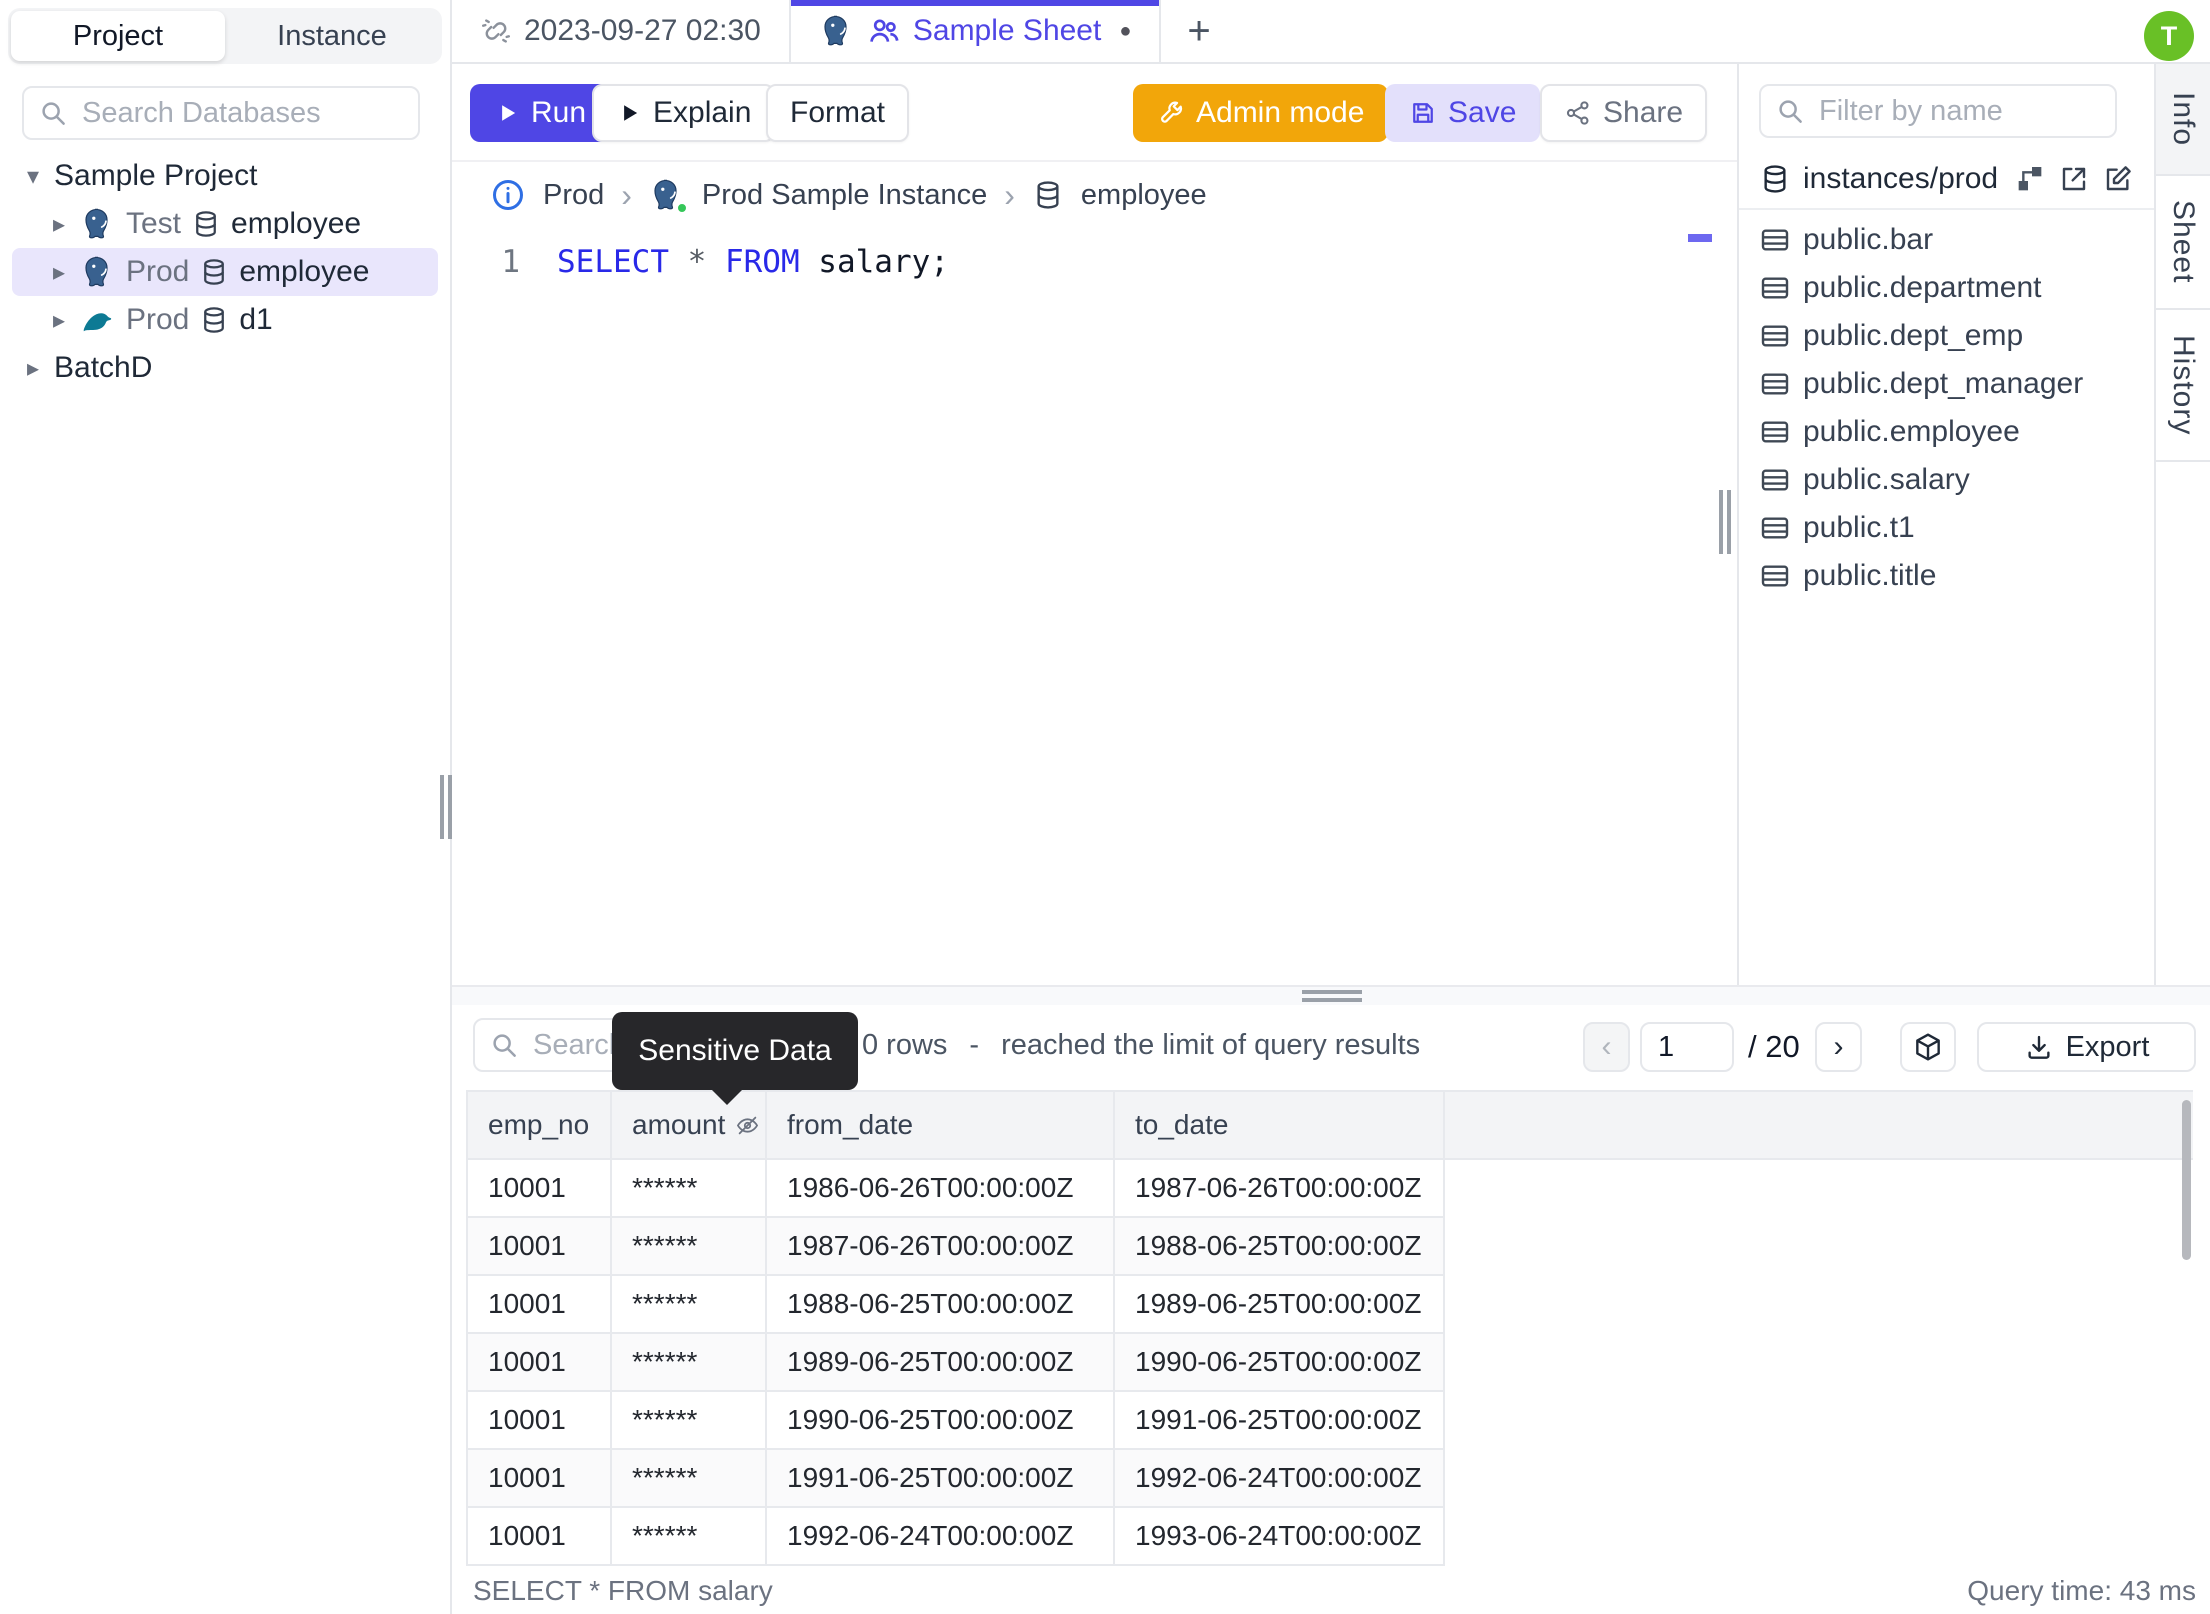  What do you see at coordinates (225, 368) in the screenshot?
I see `tree-item-batchd: ▸ BatchD` at bounding box center [225, 368].